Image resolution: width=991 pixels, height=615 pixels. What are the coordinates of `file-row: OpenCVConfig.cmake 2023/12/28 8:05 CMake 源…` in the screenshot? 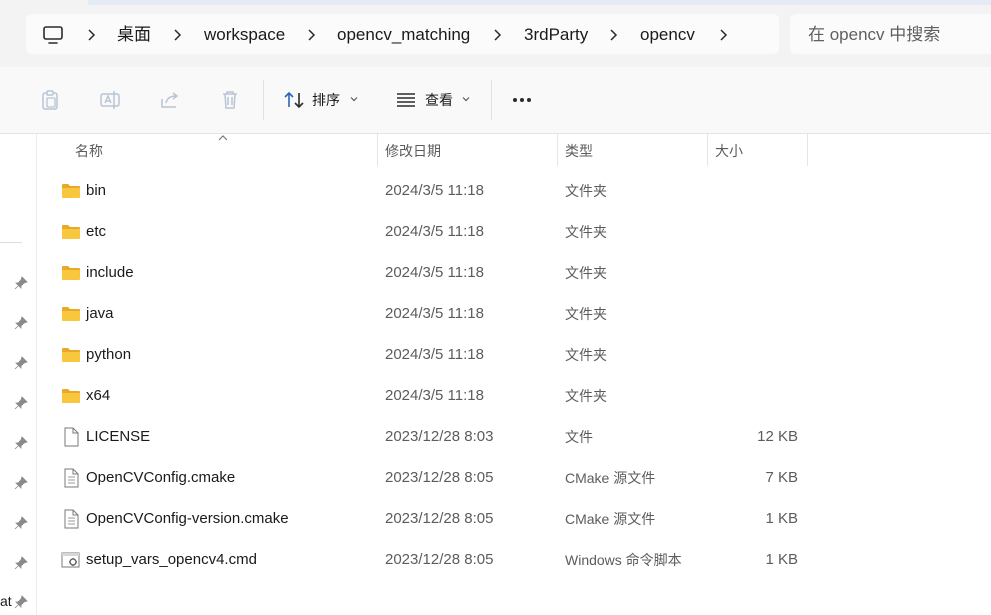 It's located at (514, 478).